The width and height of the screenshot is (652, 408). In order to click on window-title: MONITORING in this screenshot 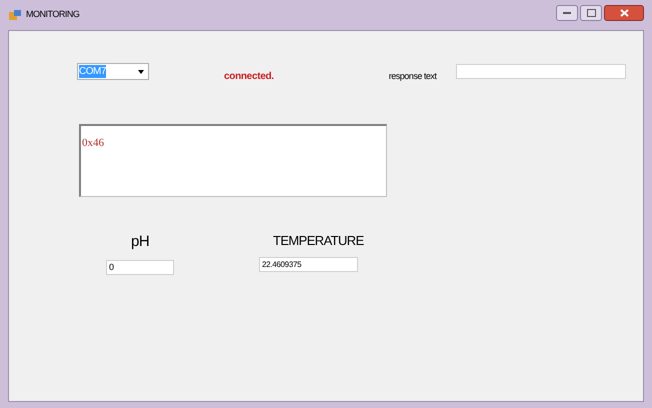, I will do `click(53, 15)`.